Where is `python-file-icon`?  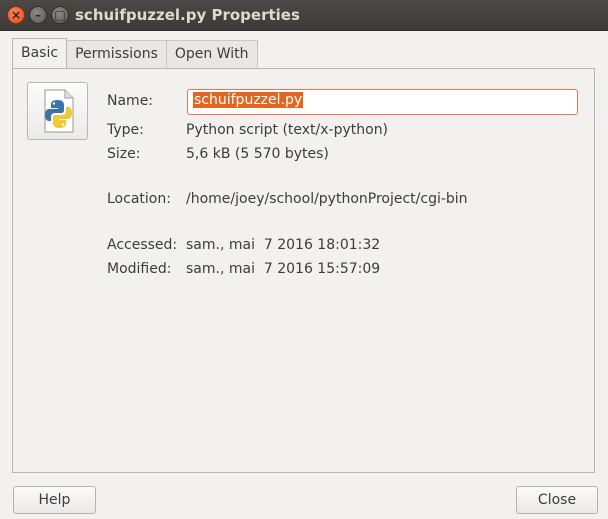
python-file-icon is located at coordinates (57, 111).